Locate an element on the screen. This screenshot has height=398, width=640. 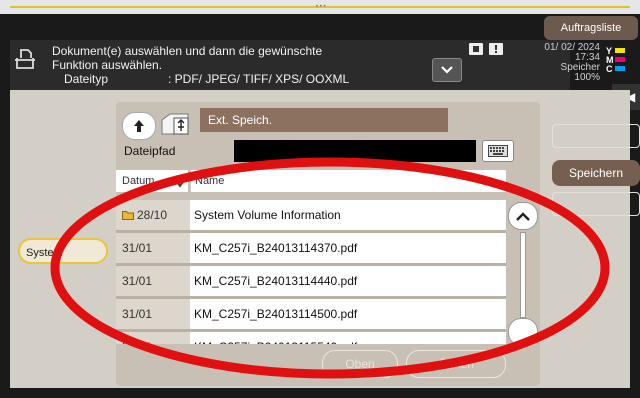
toner-levels: Y M C is located at coordinates (621, 60).